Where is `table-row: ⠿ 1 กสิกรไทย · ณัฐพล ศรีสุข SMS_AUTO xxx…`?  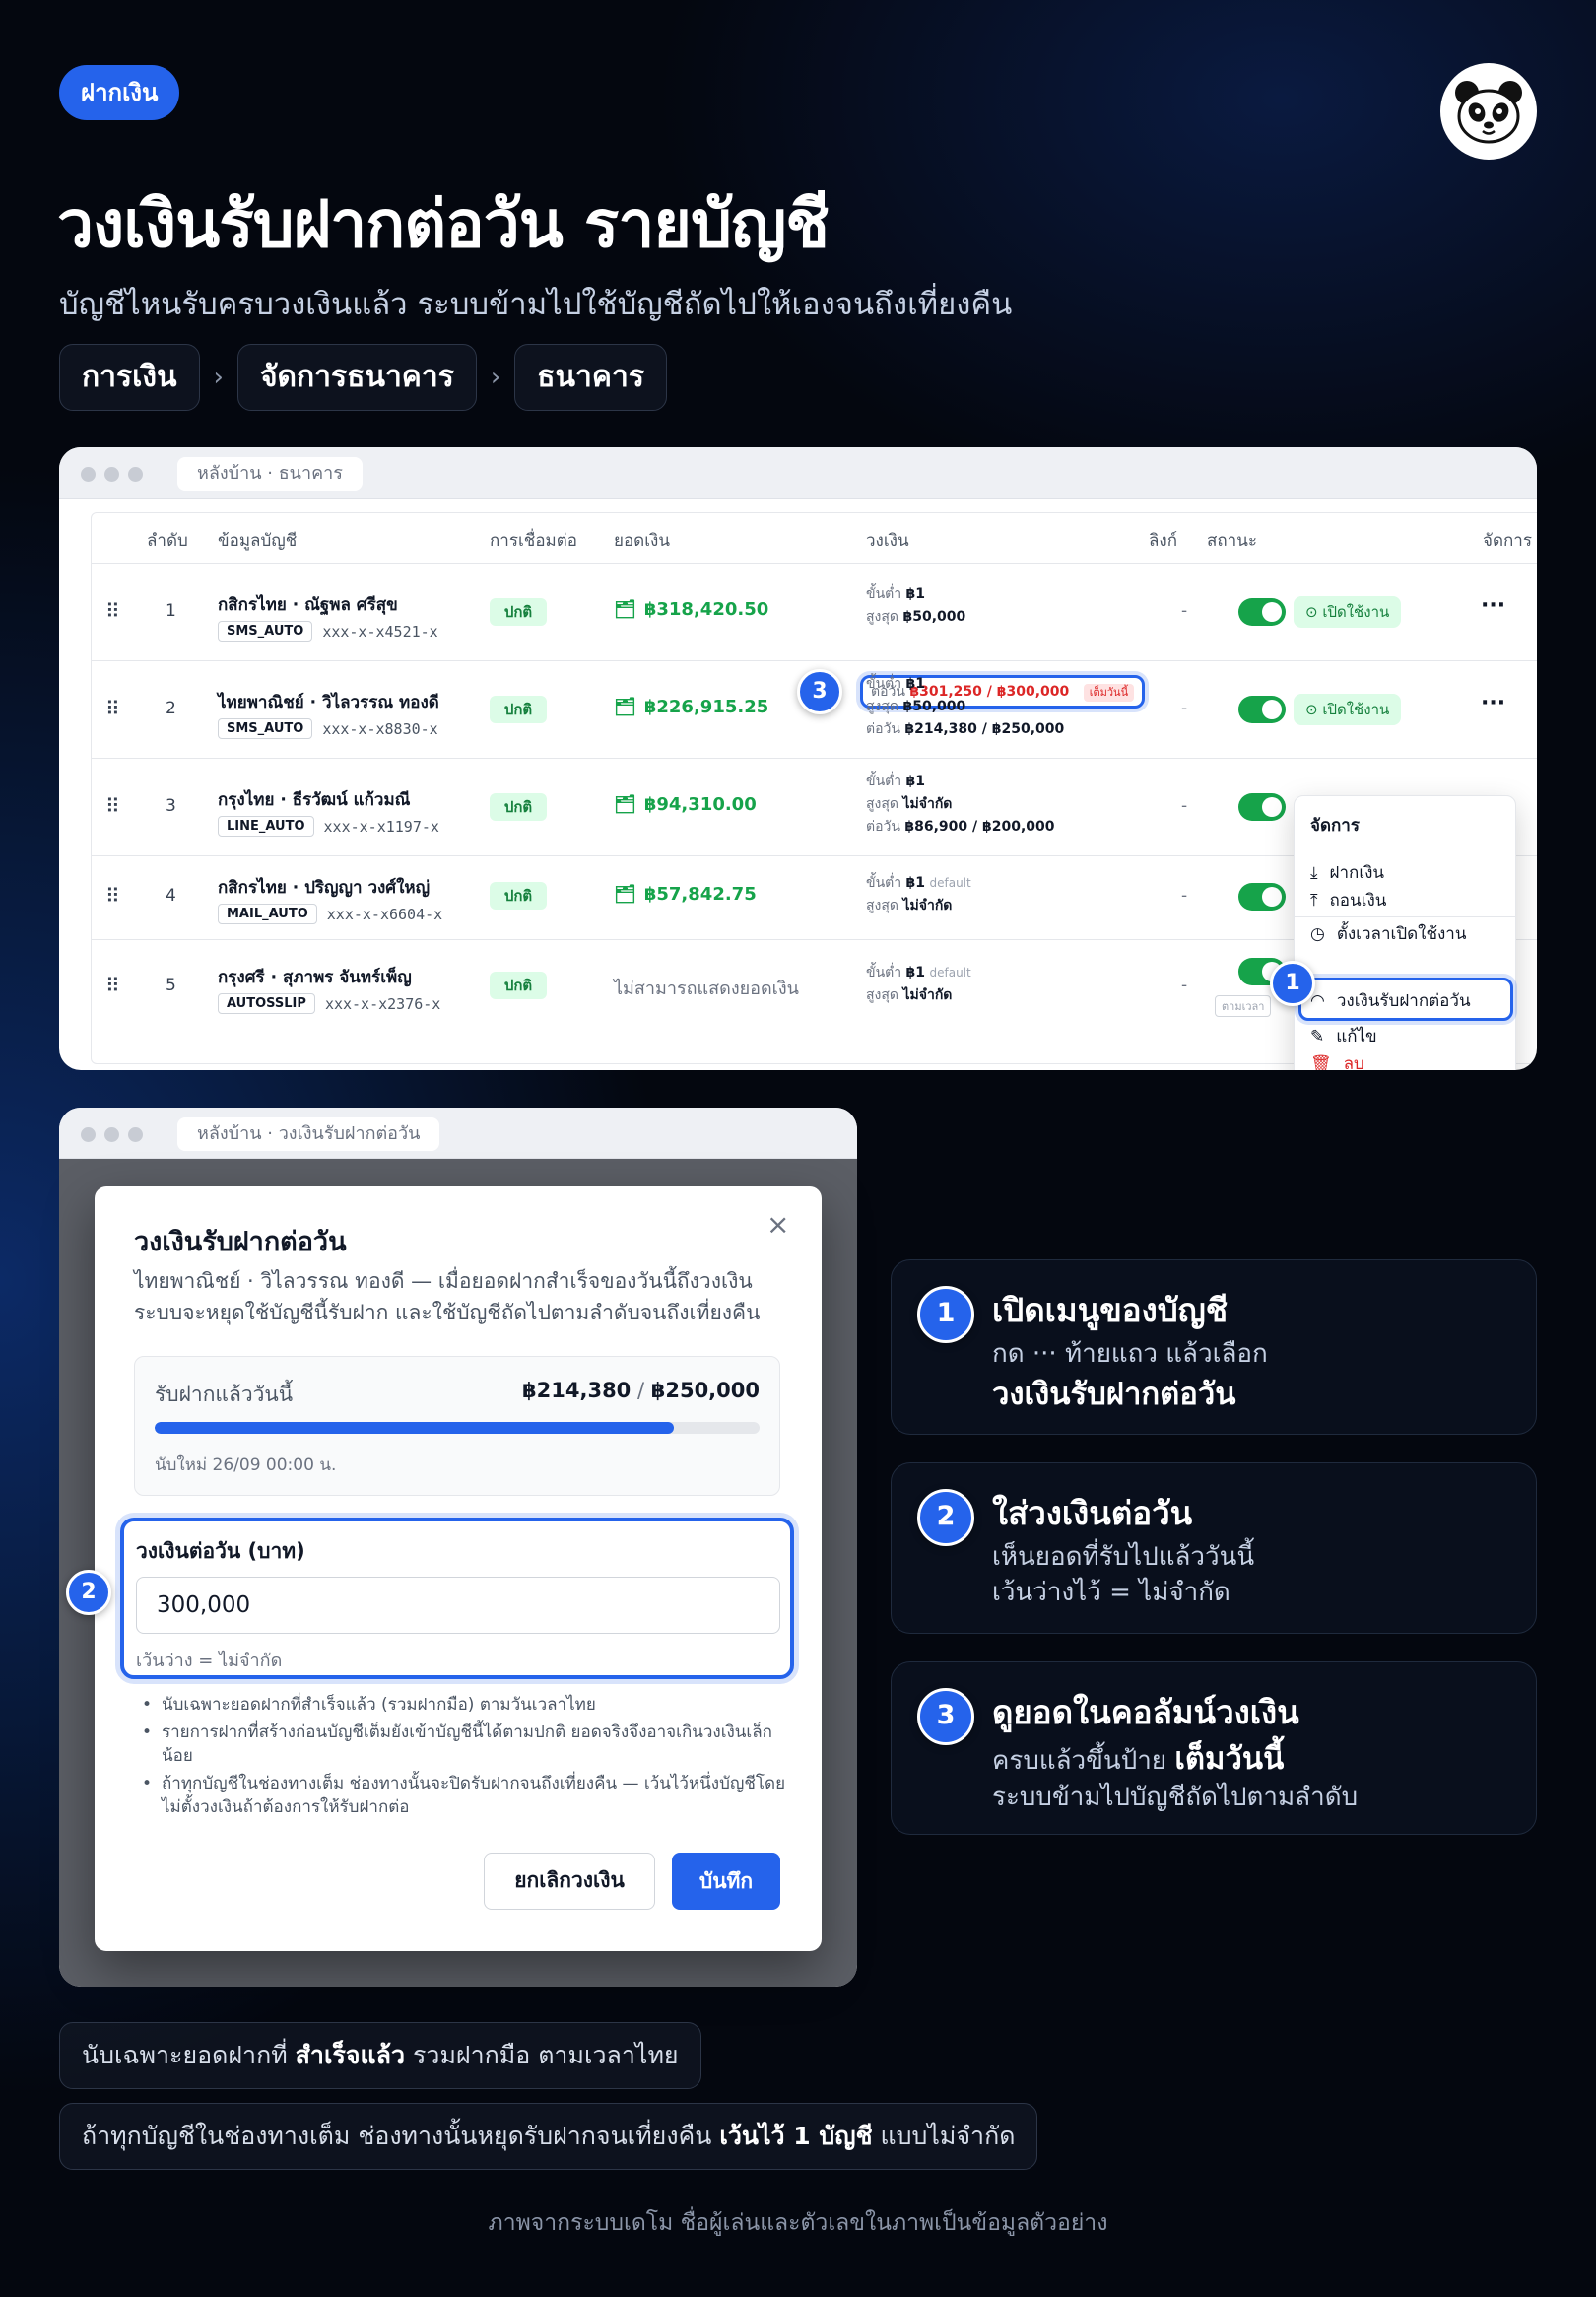 table-row: ⠿ 1 กสิกรไทย · ณัฐพล ศรีสุข SMS_AUTO xxx… is located at coordinates (815, 612).